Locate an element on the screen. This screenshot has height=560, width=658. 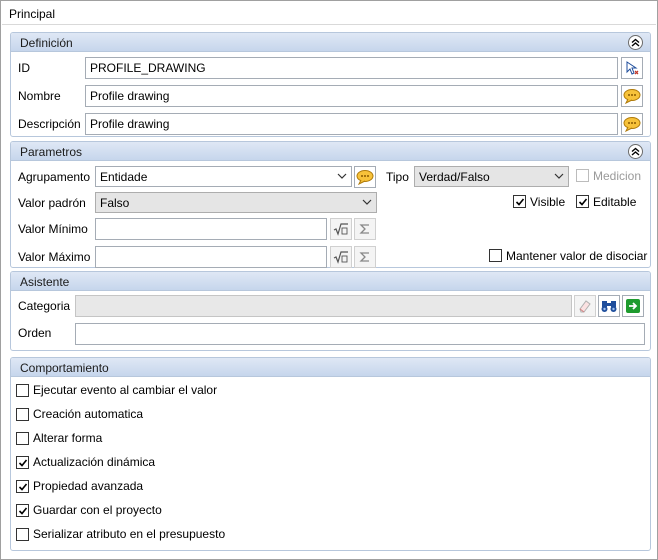
valor-minimo-sum-button is located at coordinates (365, 229).